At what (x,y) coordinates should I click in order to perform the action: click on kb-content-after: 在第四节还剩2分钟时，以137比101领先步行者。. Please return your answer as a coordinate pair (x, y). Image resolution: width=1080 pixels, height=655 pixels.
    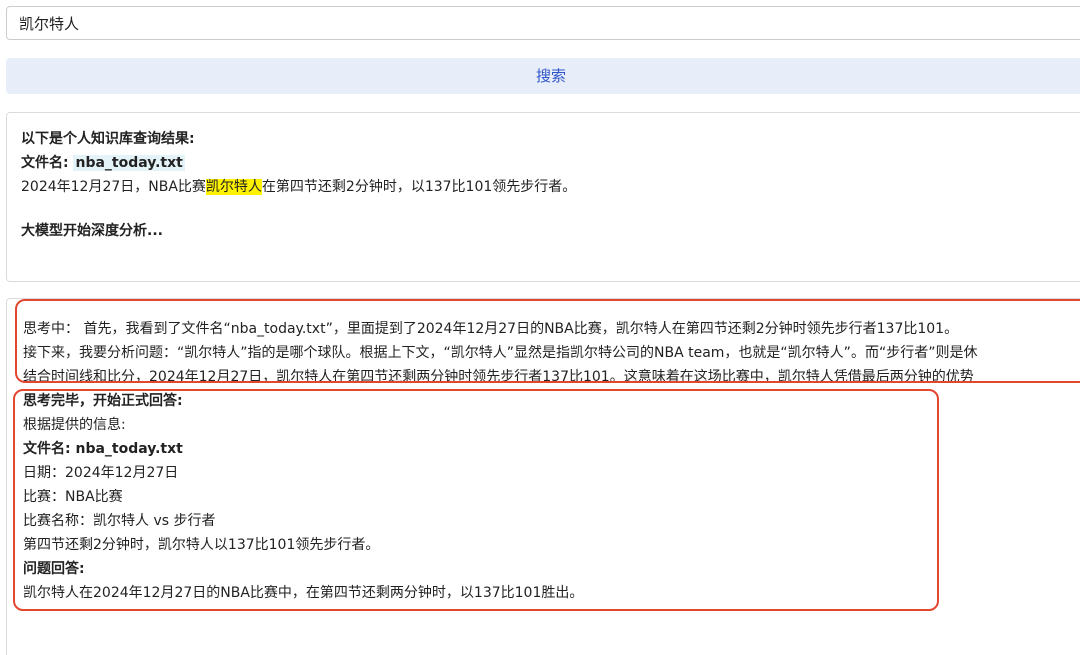
    Looking at the image, I should click on (419, 187).